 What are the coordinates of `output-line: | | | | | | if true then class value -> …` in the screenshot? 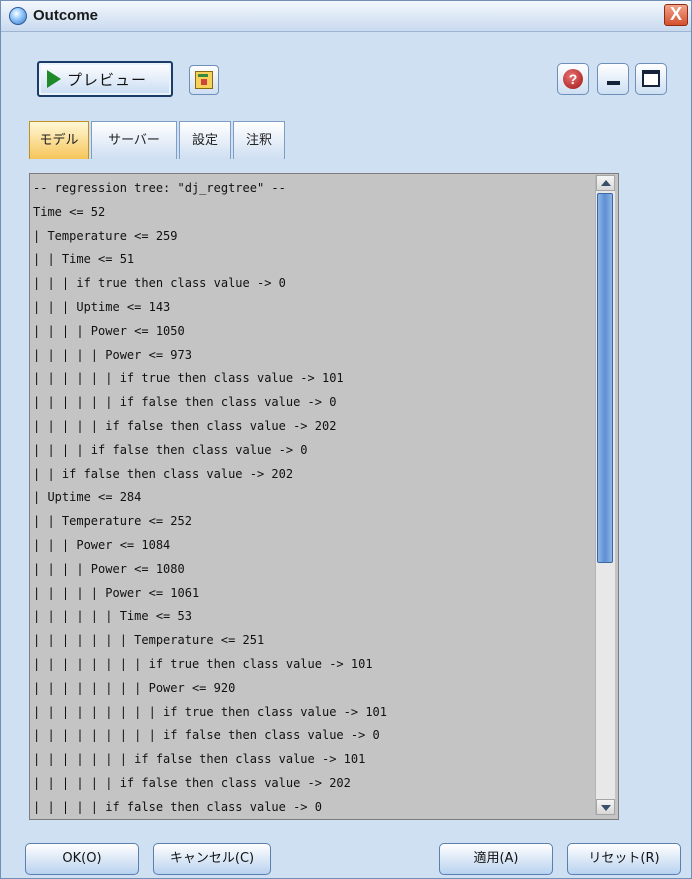 It's located at (188, 378).